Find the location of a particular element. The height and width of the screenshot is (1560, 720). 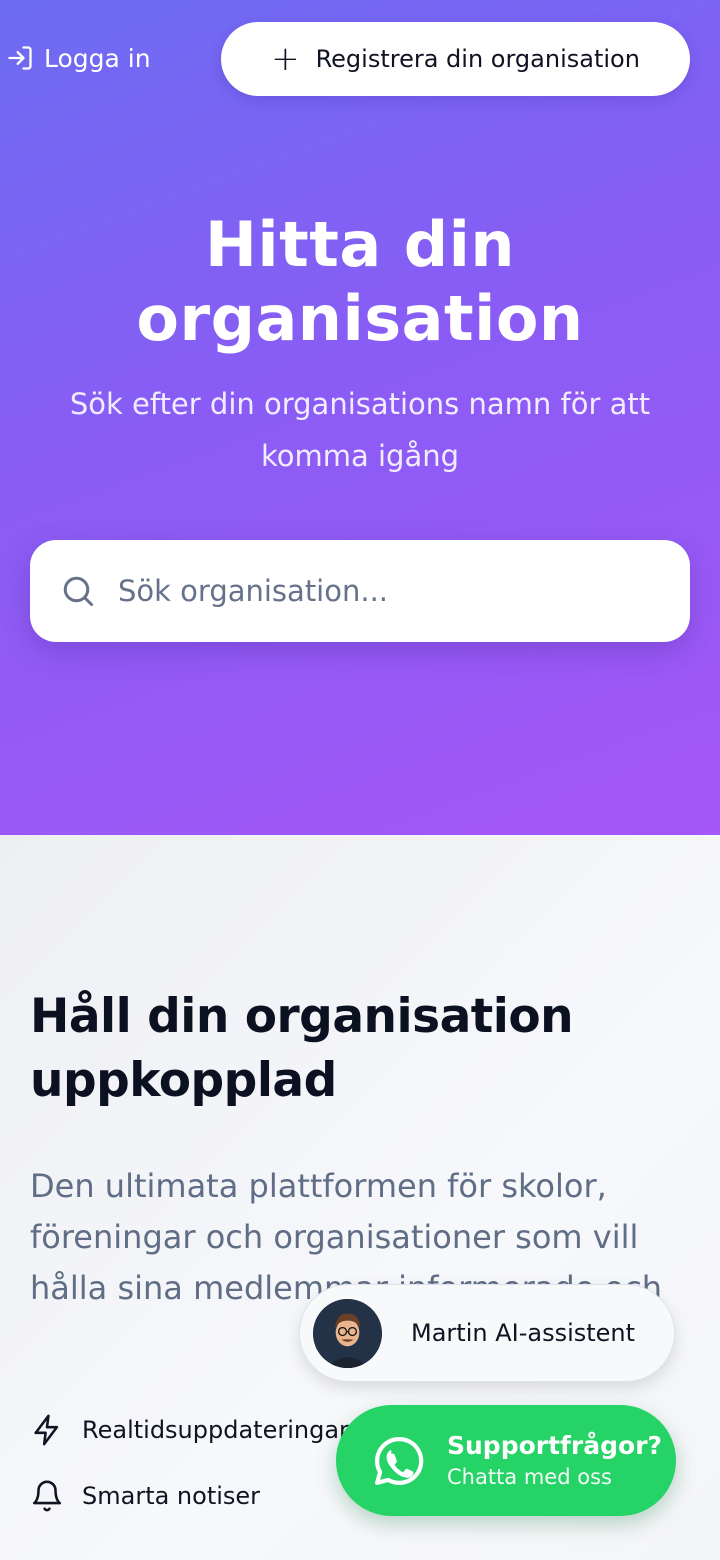

feature-item-realtime: Realtidsuppdateringar is located at coordinates (189, 1430).